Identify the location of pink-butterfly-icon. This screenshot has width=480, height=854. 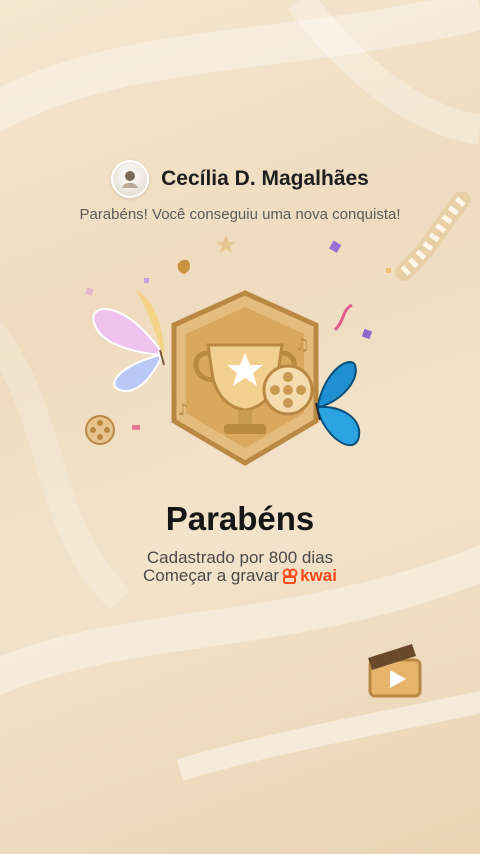
(128, 341).